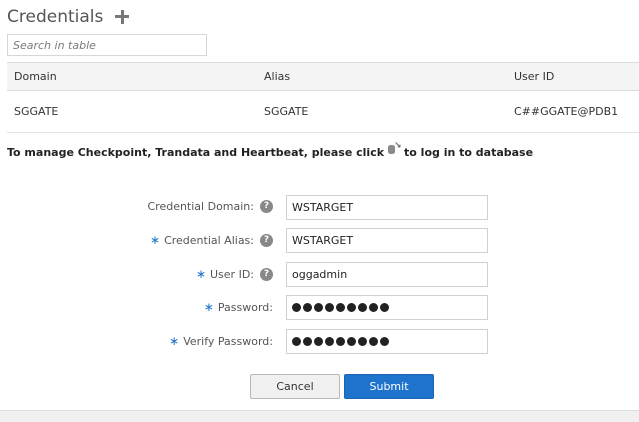 The width and height of the screenshot is (639, 422). I want to click on user-id-label: ∗ User ID: ?, so click(234, 274).